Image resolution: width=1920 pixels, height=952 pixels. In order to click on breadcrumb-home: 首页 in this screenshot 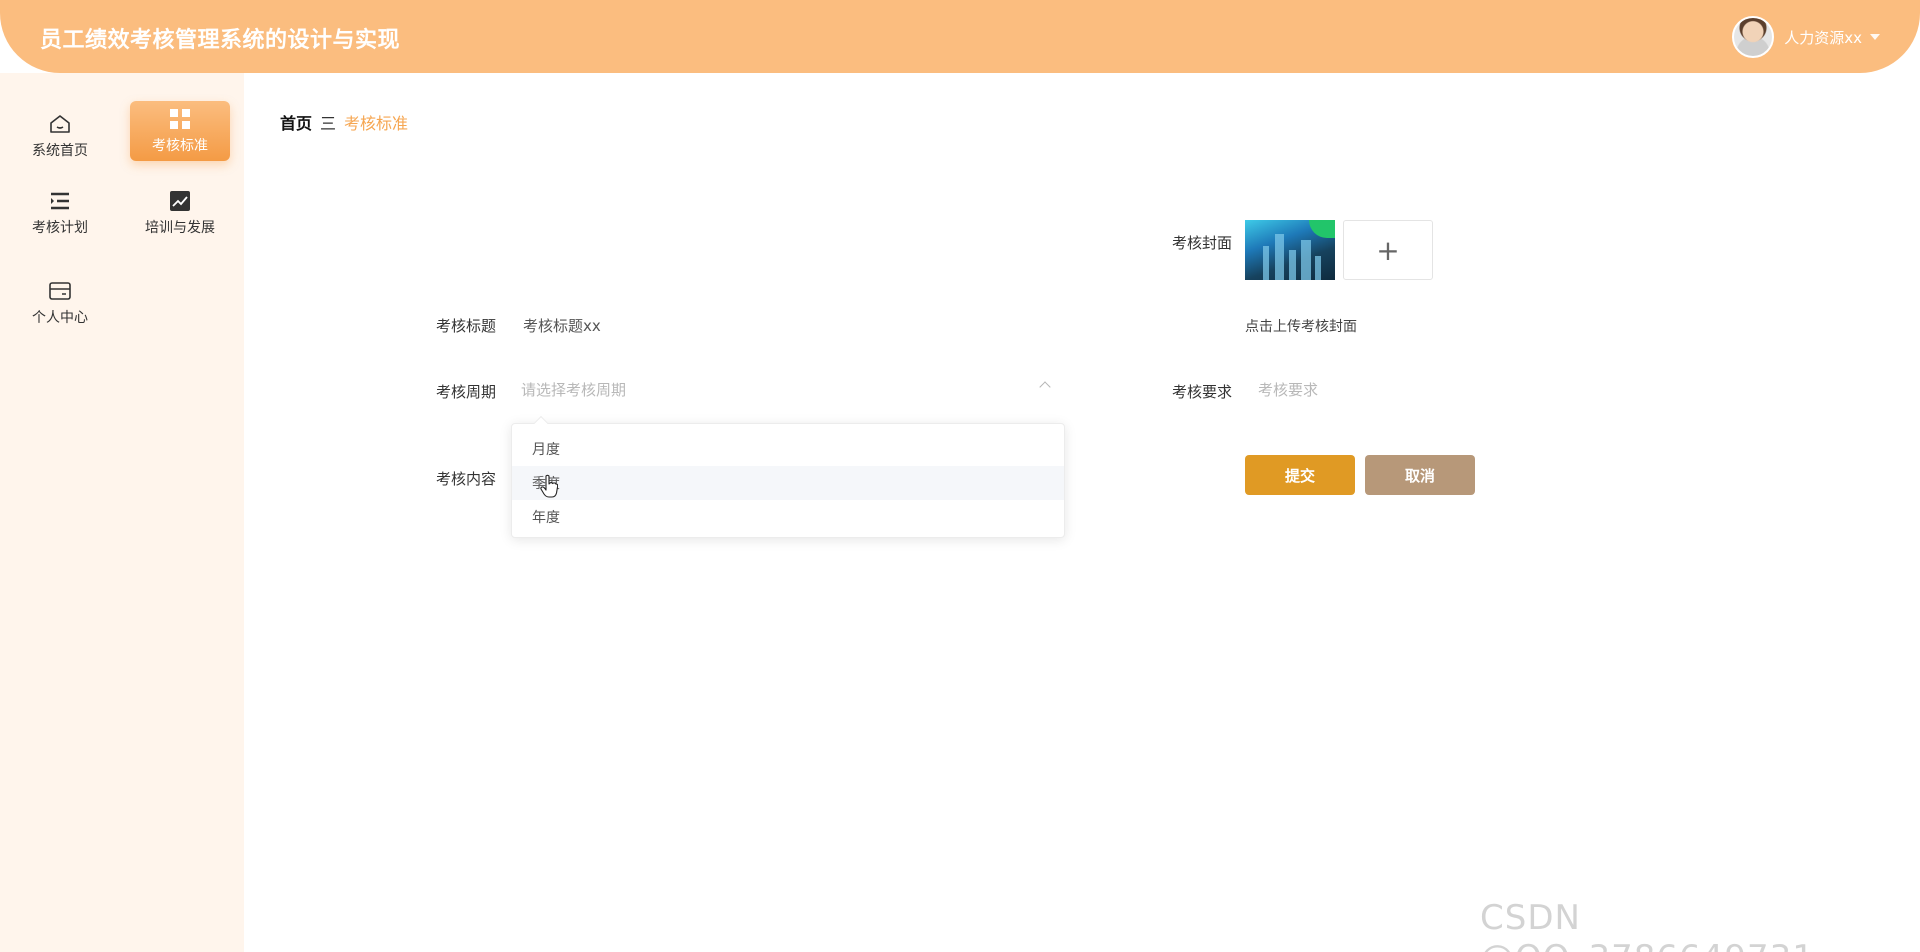, I will do `click(296, 122)`.